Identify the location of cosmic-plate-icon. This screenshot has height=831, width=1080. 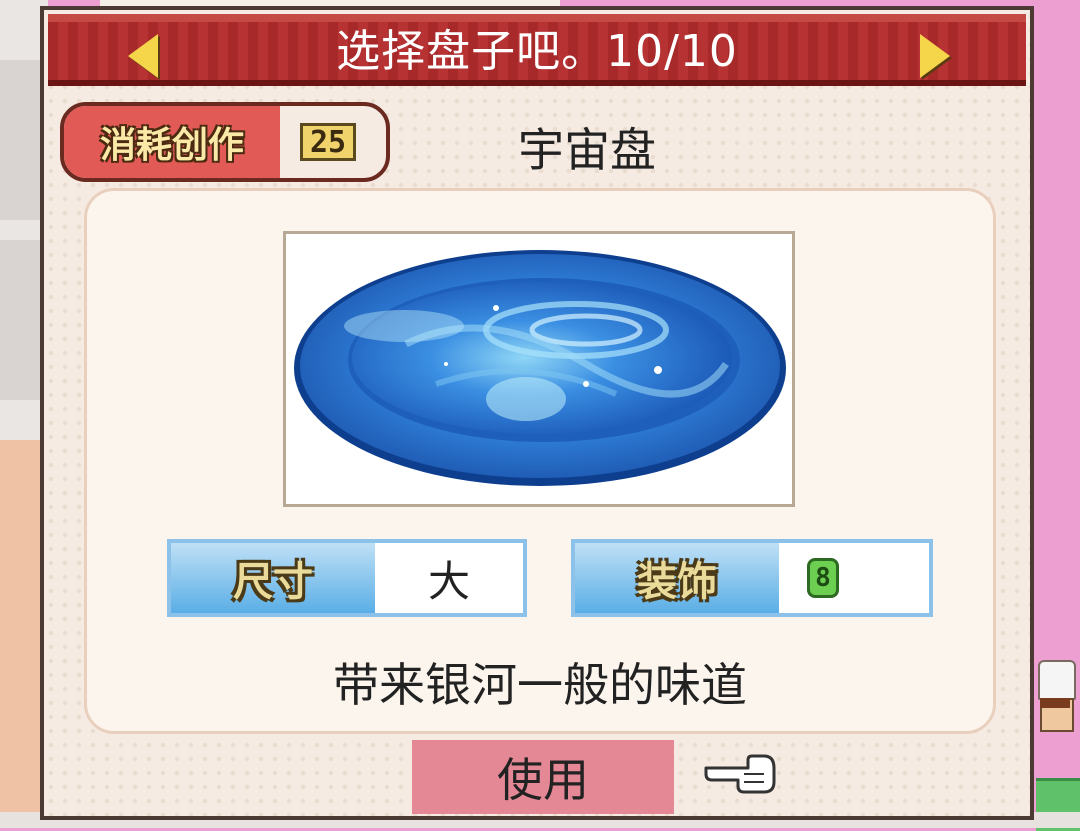
(540, 368).